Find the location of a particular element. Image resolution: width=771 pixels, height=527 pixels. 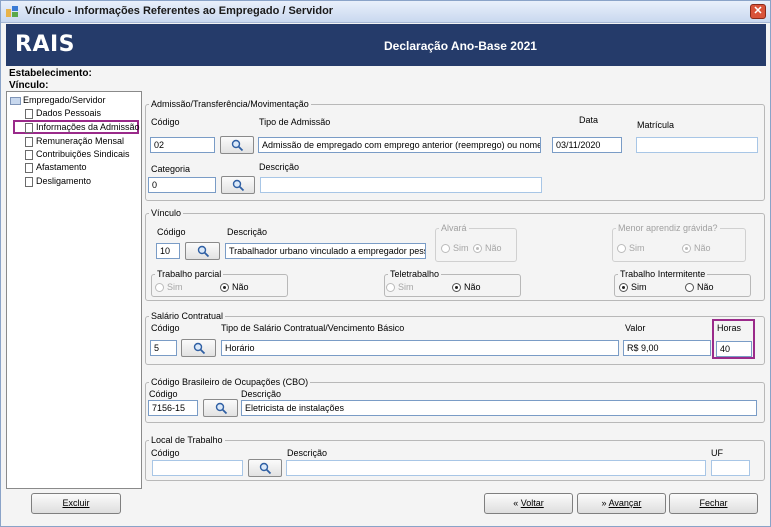

excluir-button: Excluir is located at coordinates (76, 503).